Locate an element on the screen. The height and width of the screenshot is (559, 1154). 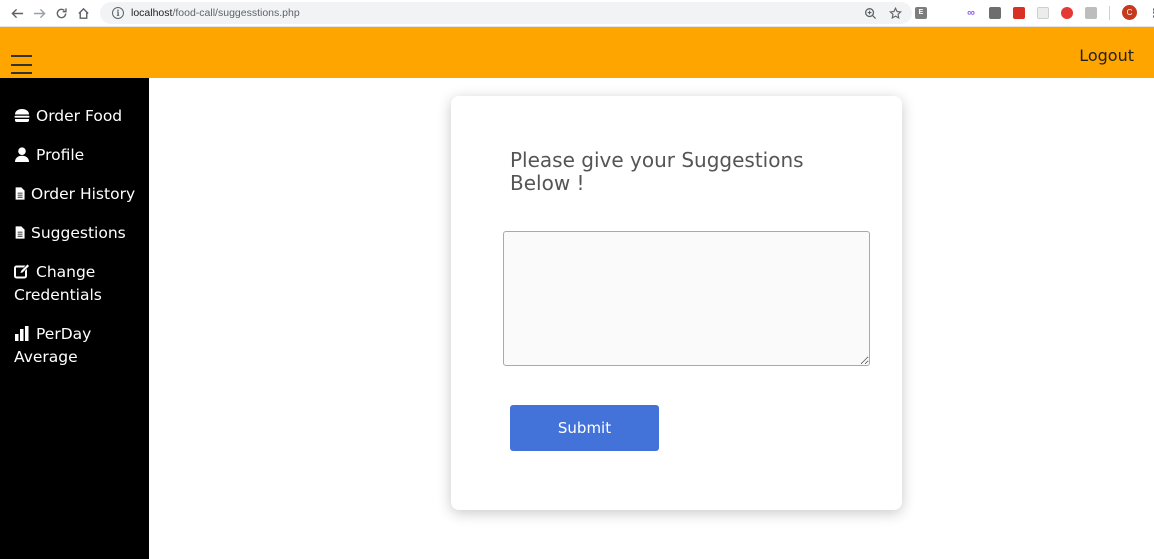
chat-extension-icon is located at coordinates (995, 12).